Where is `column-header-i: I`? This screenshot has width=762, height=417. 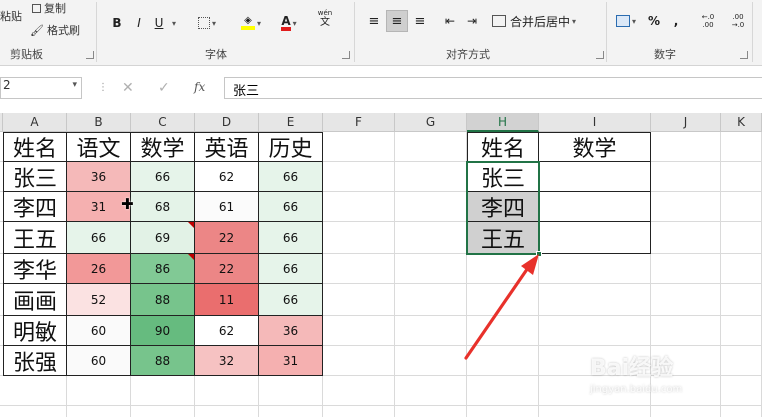
column-header-i: I is located at coordinates (595, 122).